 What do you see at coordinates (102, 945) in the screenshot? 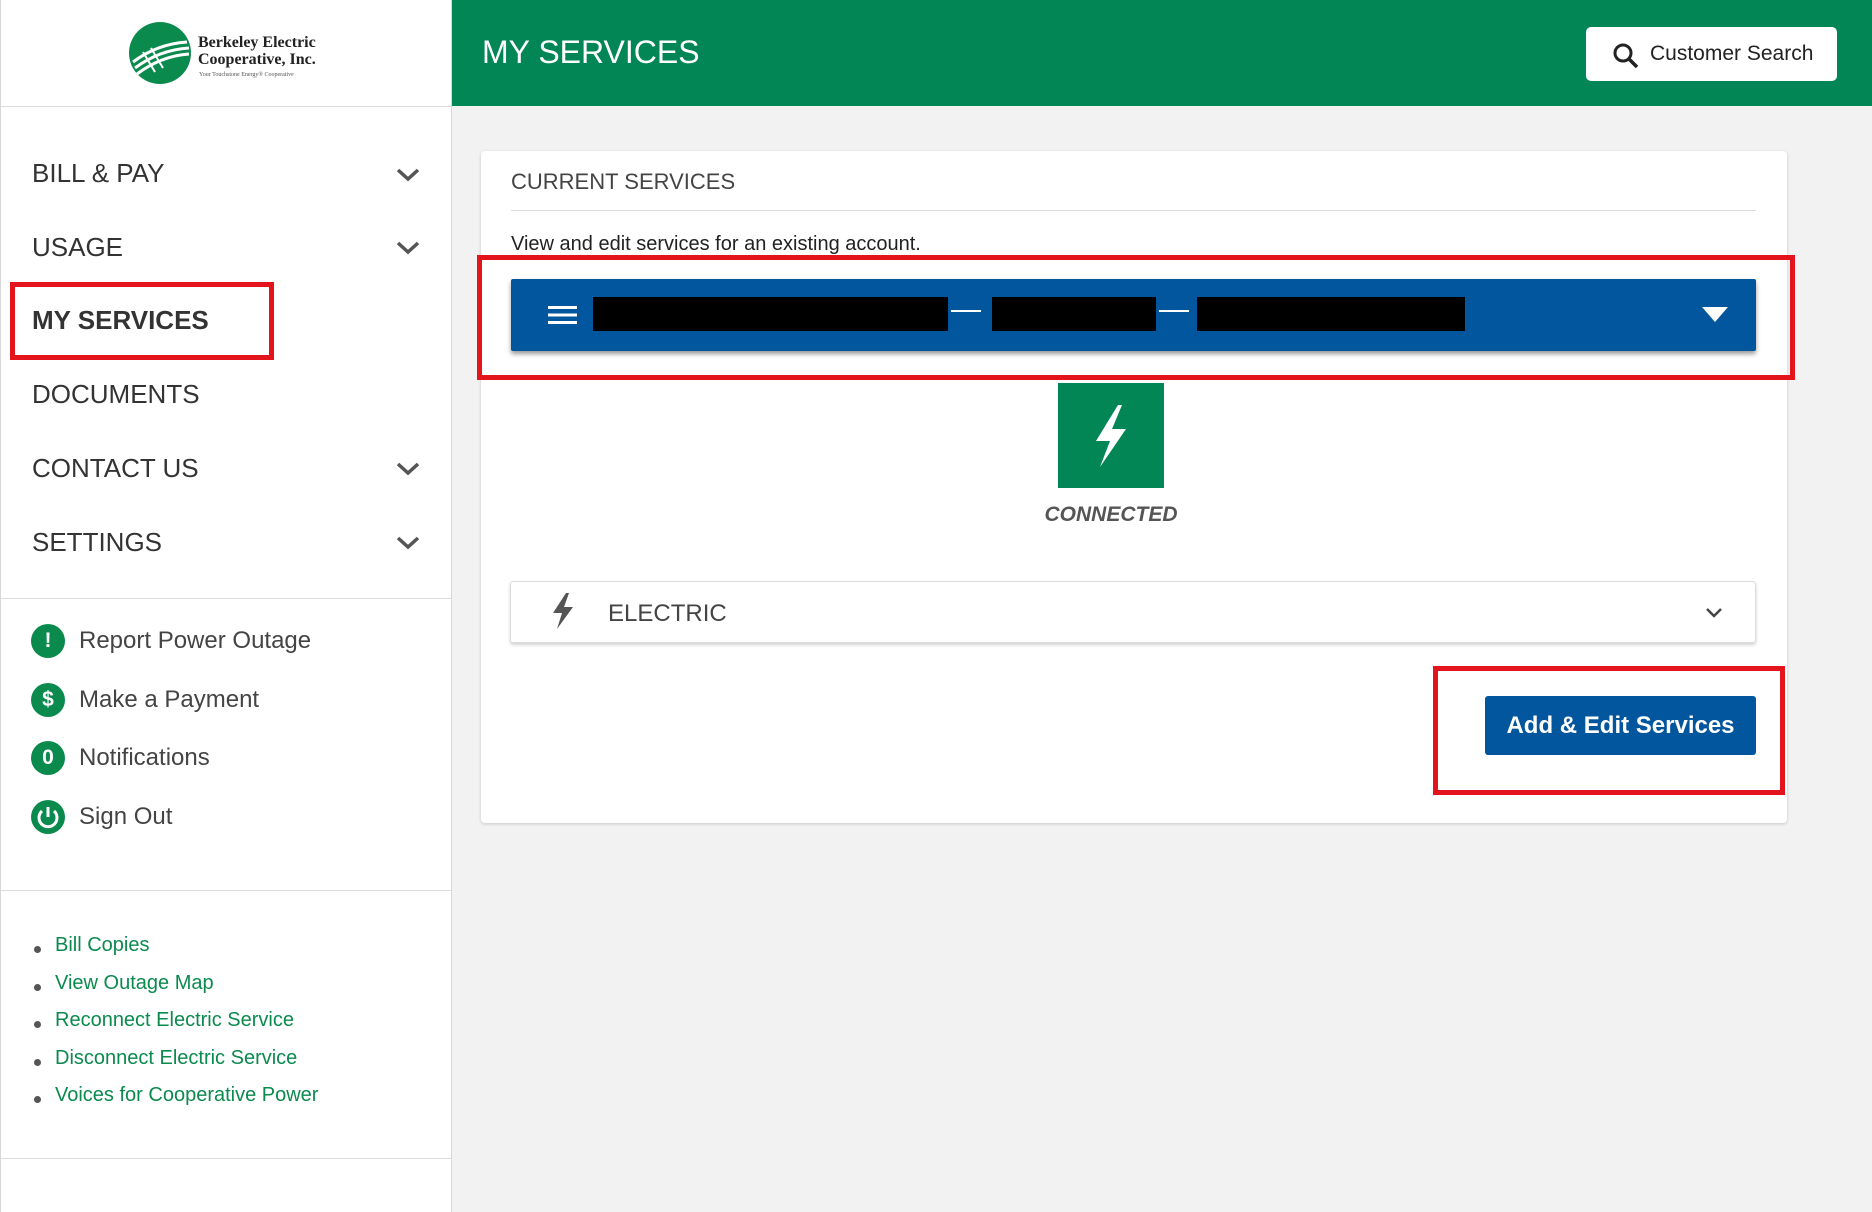
I see `link-bill-copies: Bill Copies` at bounding box center [102, 945].